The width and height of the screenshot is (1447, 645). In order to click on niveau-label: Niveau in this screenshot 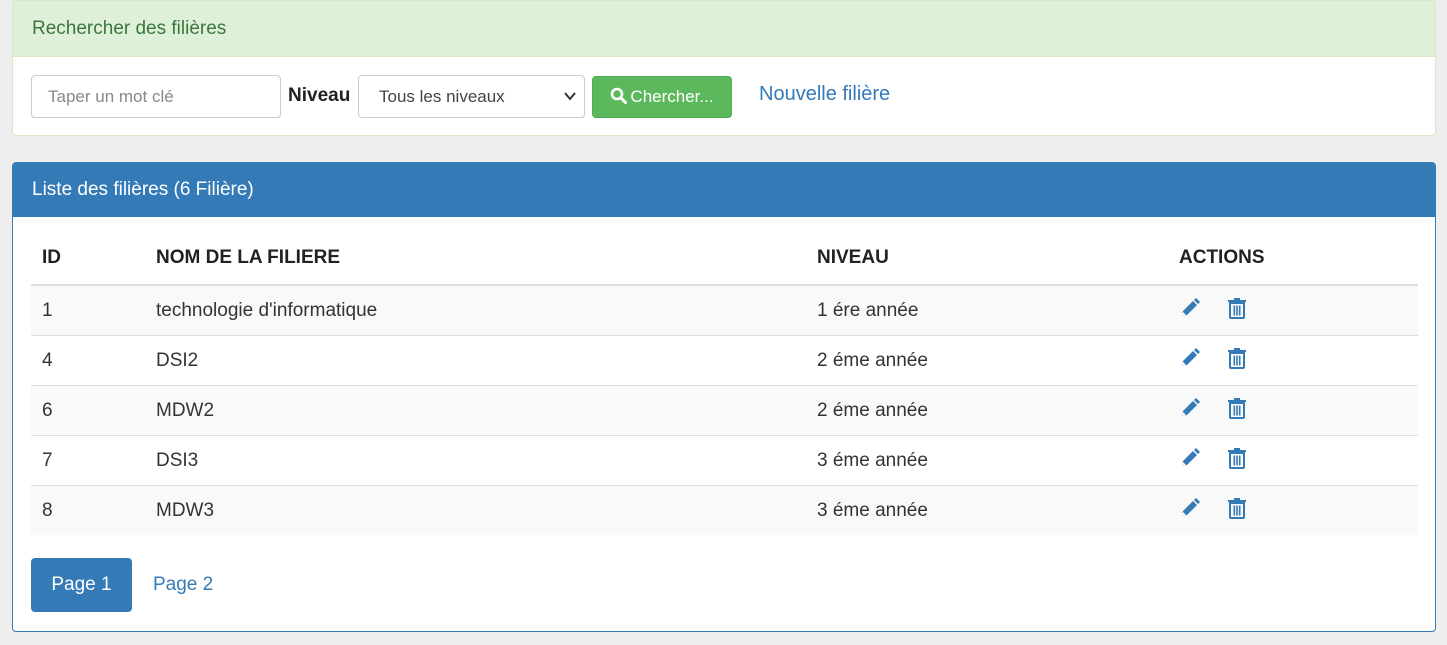, I will do `click(319, 95)`.